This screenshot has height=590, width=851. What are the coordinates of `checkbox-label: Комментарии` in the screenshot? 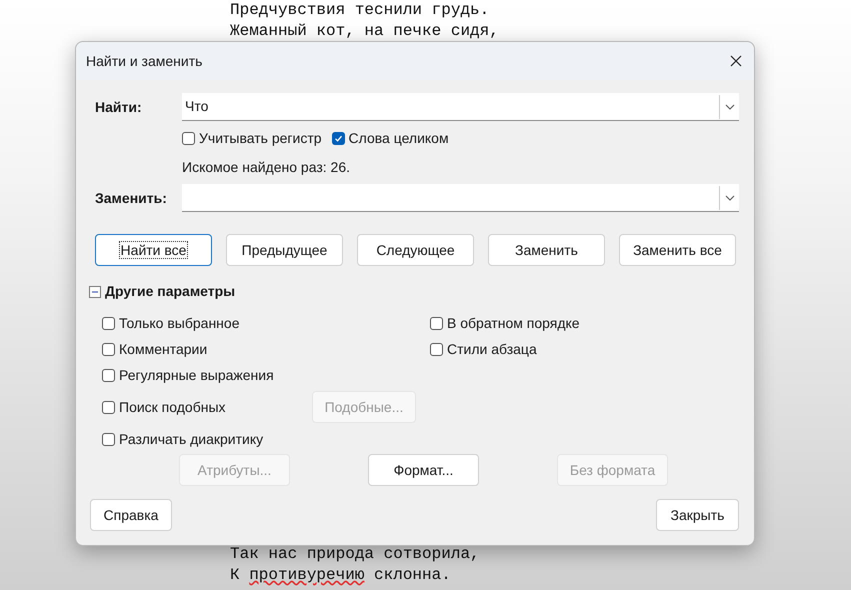 It's located at (163, 349).